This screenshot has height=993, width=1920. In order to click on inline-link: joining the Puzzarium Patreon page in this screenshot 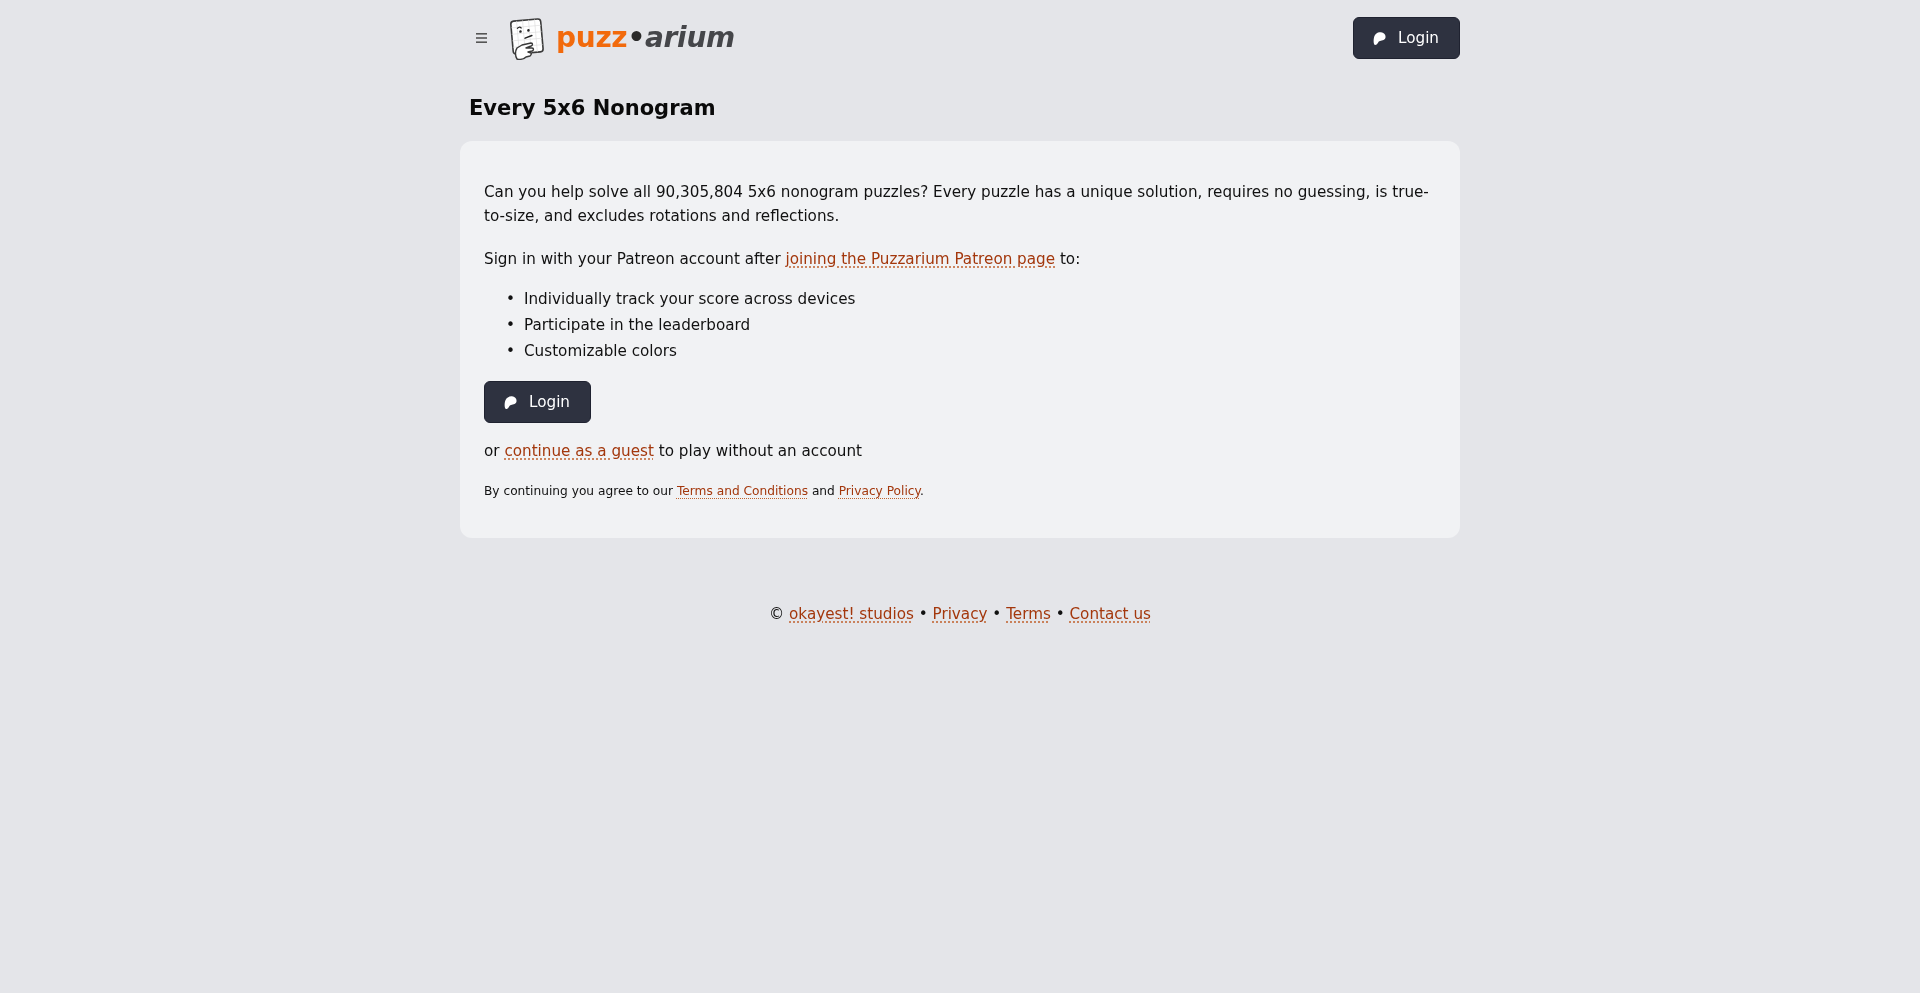, I will do `click(920, 259)`.